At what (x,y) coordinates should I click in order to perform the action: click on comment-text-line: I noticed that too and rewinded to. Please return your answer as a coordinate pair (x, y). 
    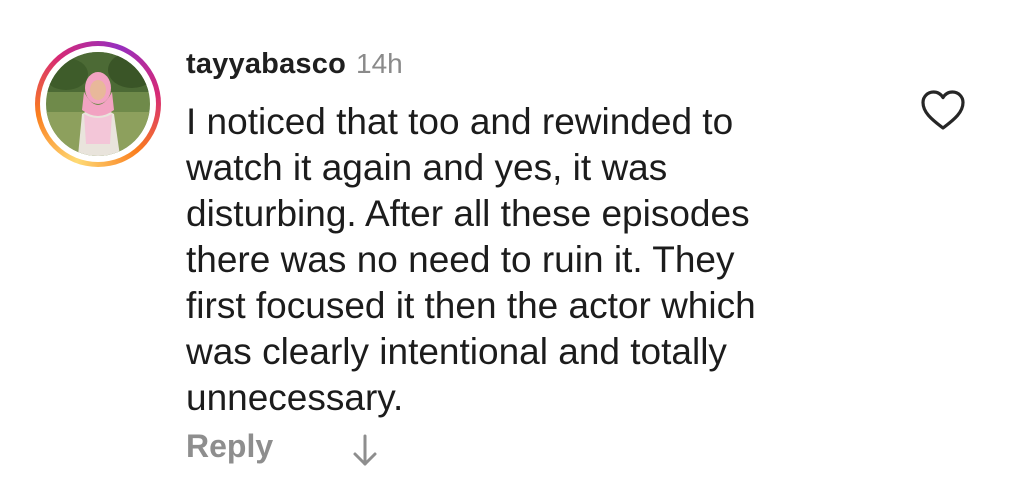
    Looking at the image, I should click on (460, 121).